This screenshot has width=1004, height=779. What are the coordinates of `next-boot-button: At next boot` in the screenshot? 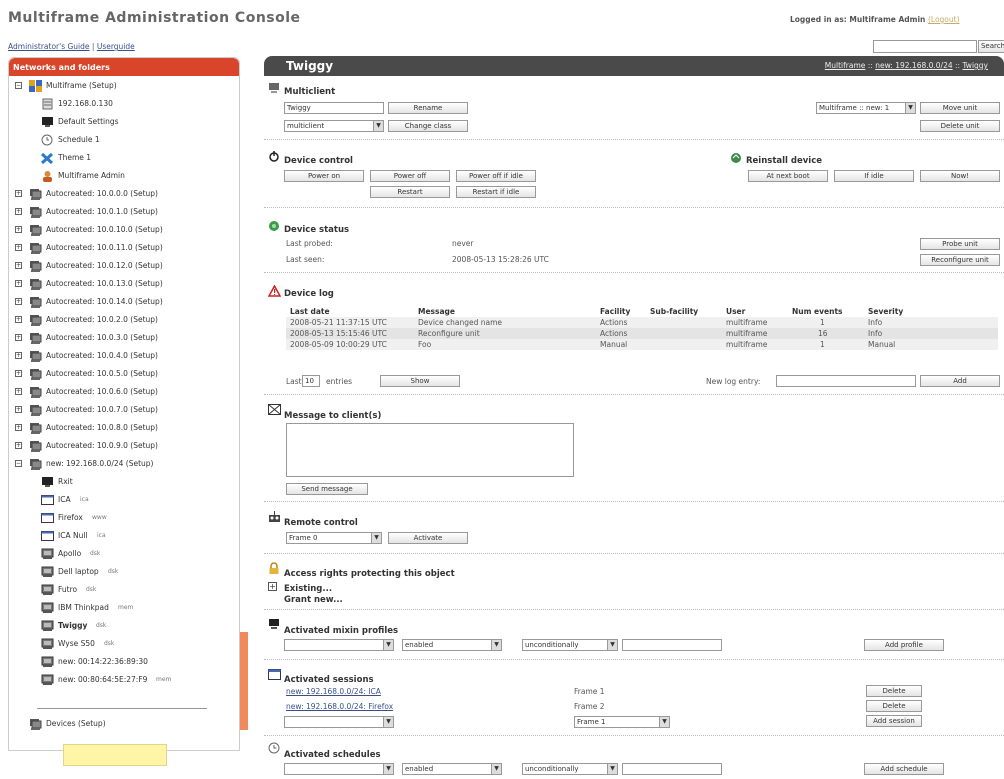 It's located at (788, 176).